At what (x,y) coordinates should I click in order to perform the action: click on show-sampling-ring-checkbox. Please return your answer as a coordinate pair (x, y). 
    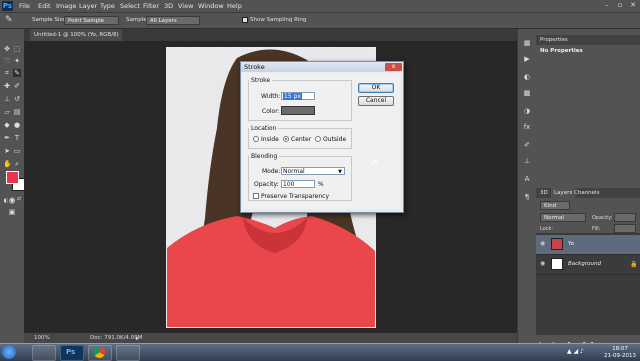
    Looking at the image, I should click on (245, 20).